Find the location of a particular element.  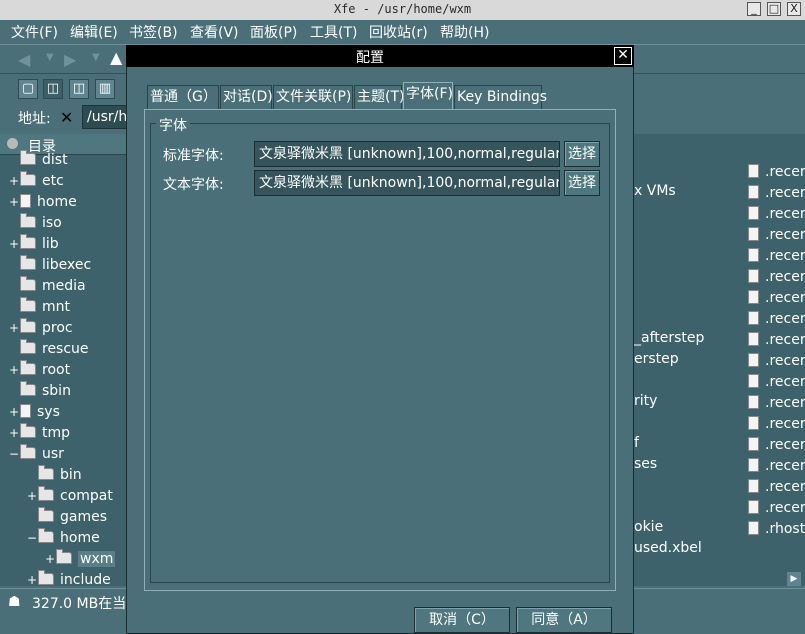

menu-edit: 编辑(E) is located at coordinates (94, 32).